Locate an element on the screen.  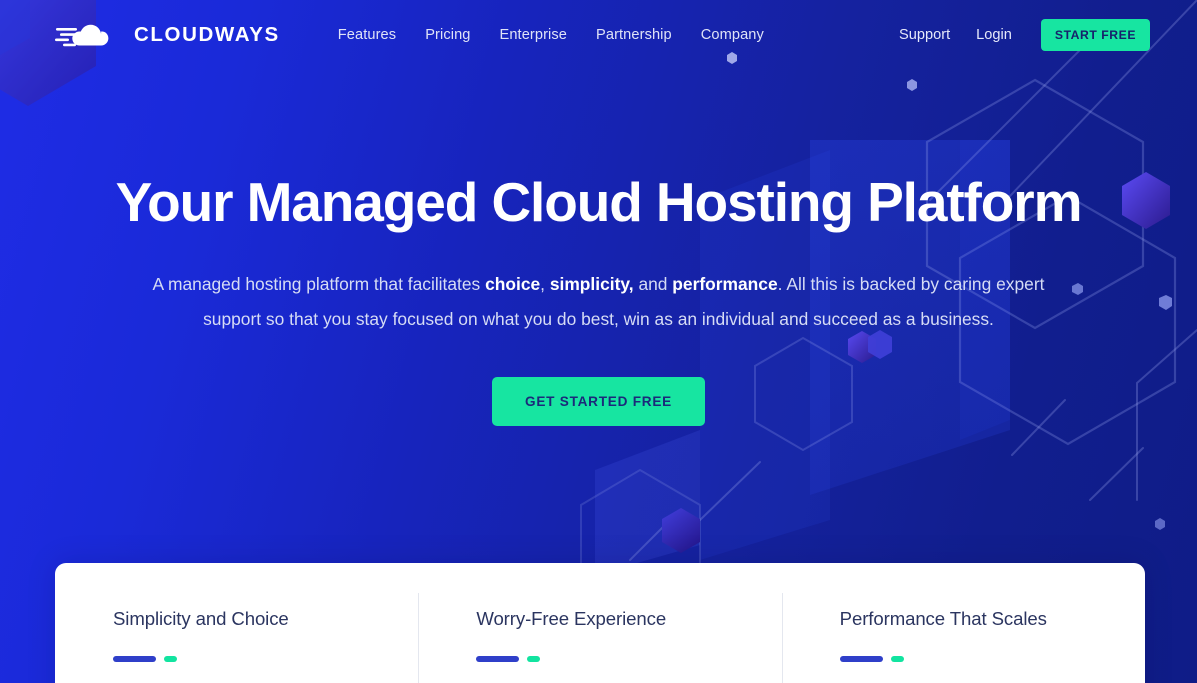
hero-bold-performance: performance is located at coordinates (725, 283).